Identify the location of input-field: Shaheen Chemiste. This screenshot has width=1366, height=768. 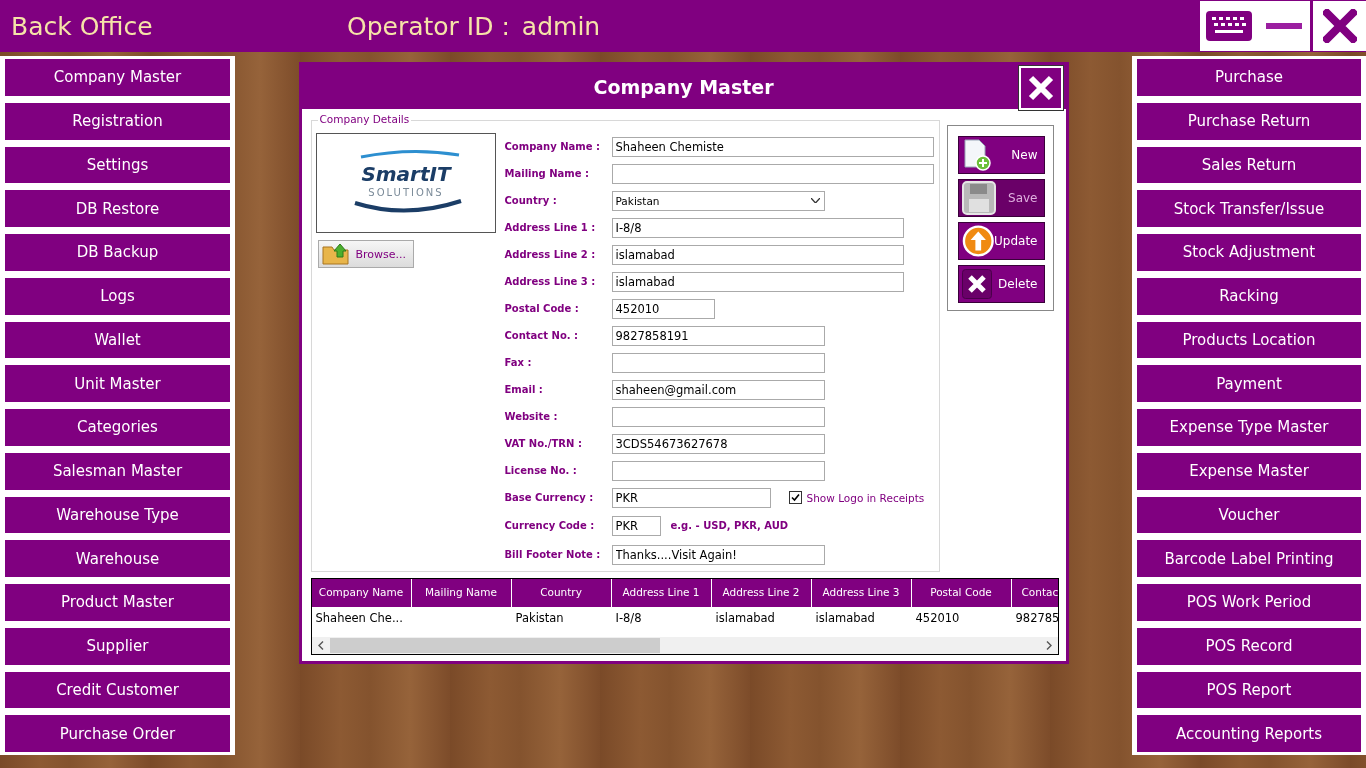
(772, 146).